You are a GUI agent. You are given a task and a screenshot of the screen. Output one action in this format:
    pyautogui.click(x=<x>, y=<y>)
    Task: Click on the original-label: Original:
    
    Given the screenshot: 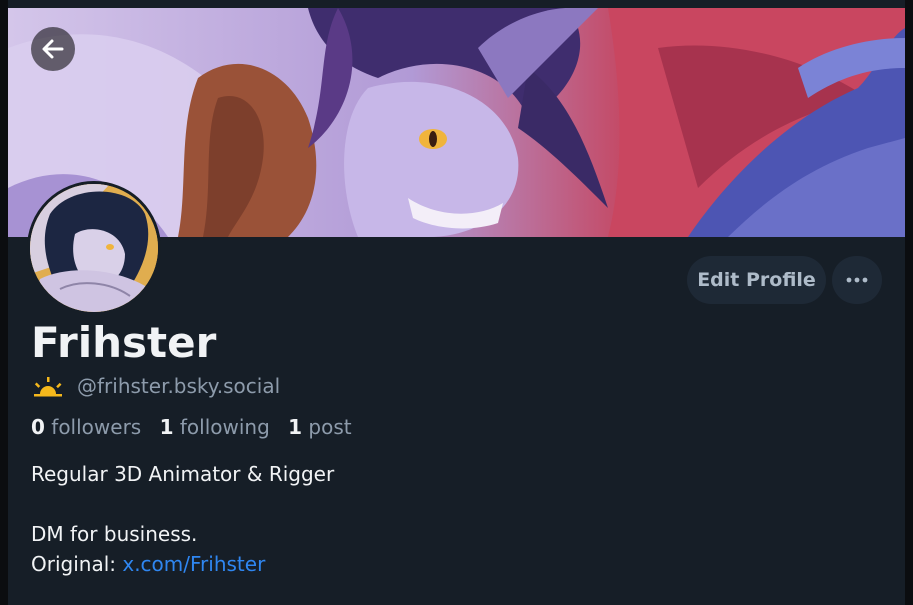 What is the action you would take?
    pyautogui.click(x=73, y=564)
    